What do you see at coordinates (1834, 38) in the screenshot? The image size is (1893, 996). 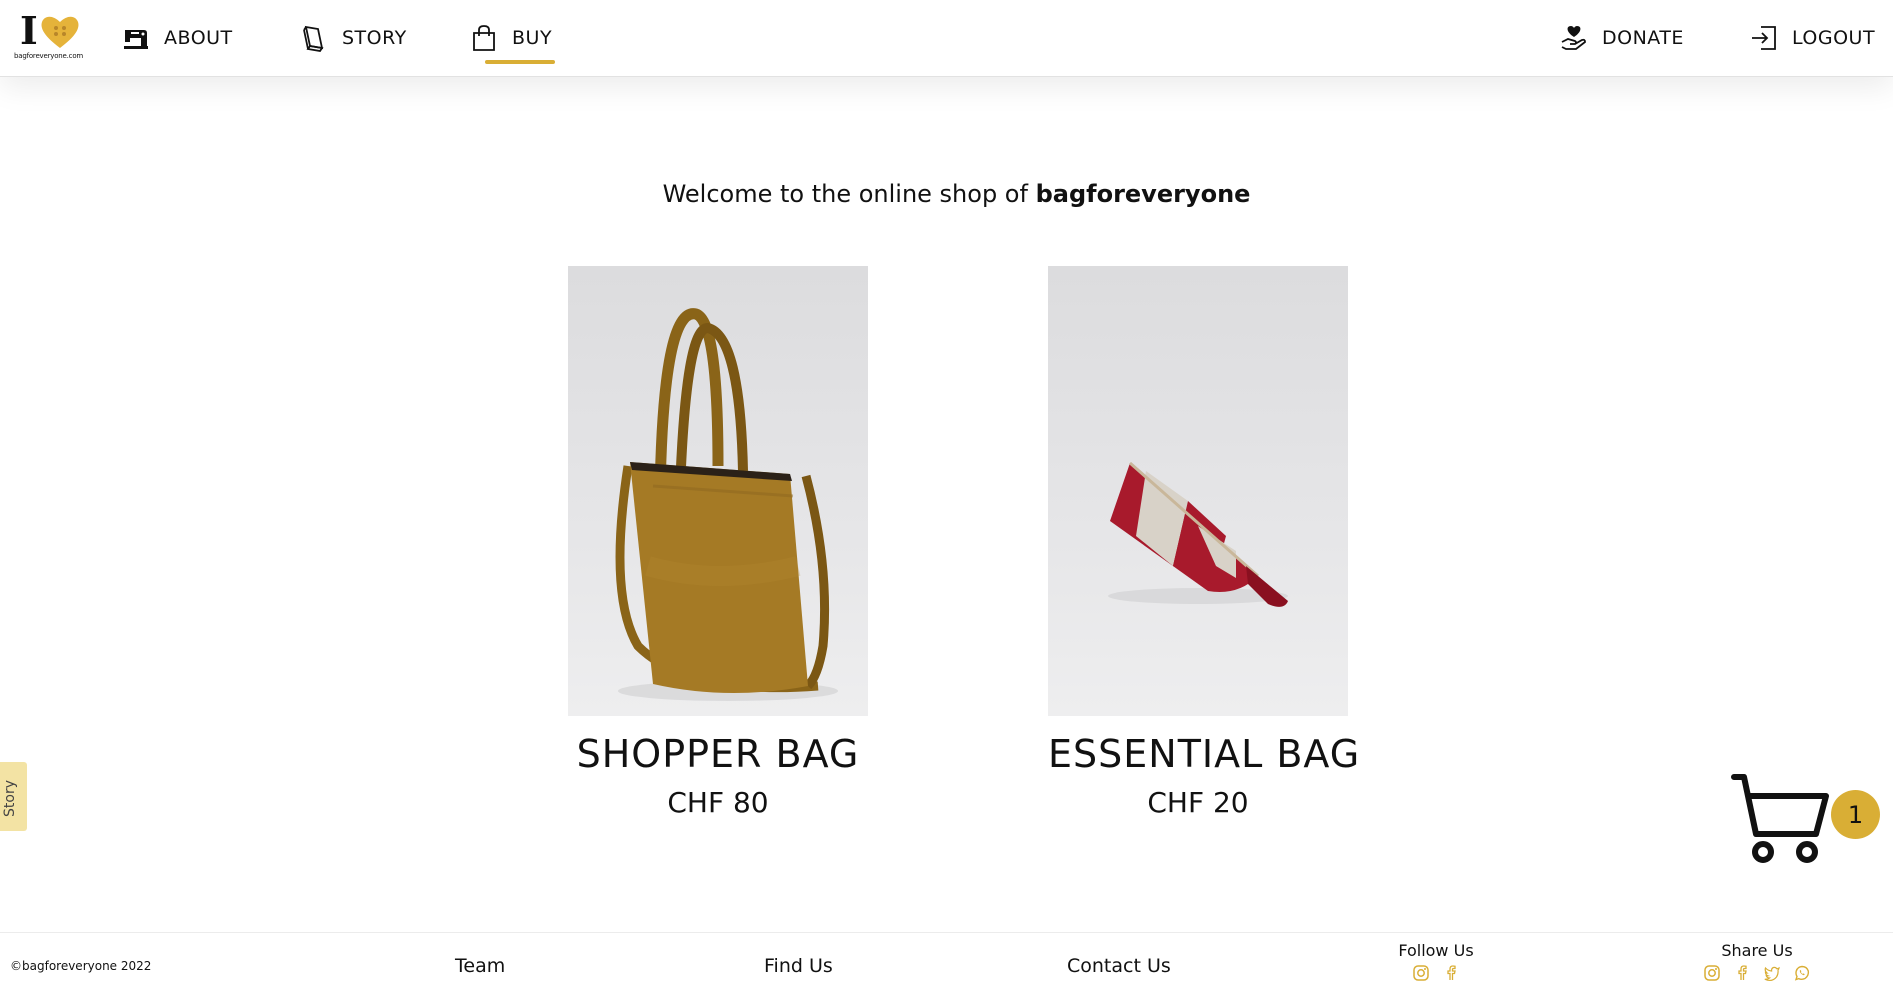 I see `nav-logout-label: LOGOUT` at bounding box center [1834, 38].